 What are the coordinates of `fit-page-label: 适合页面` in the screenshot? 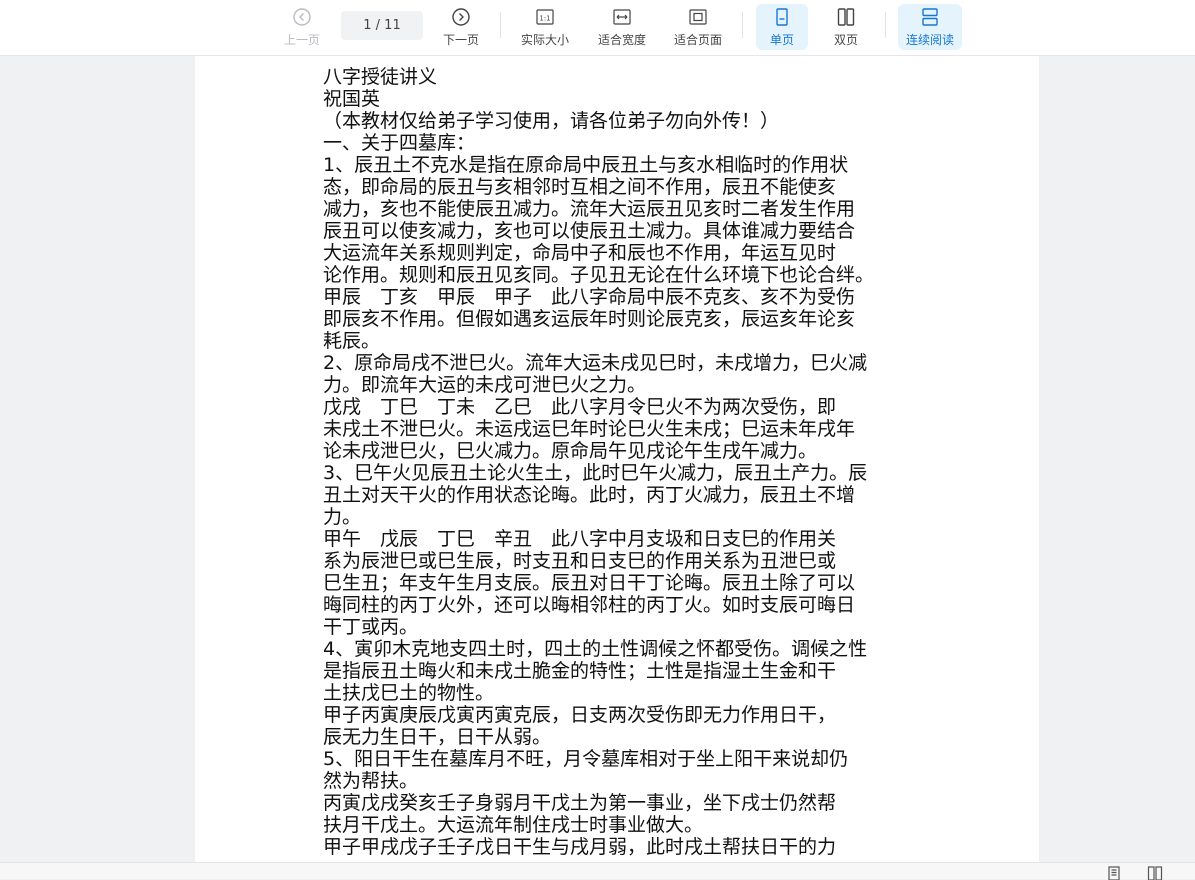 It's located at (697, 40).